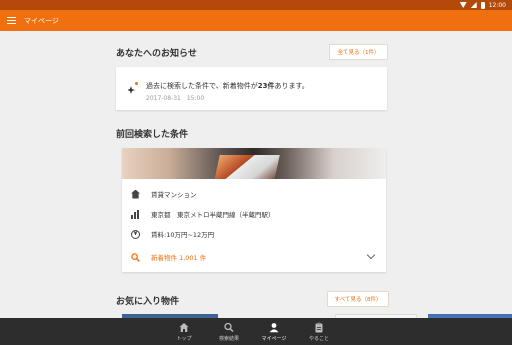 The image size is (512, 345). I want to click on search-results-icon, so click(229, 327).